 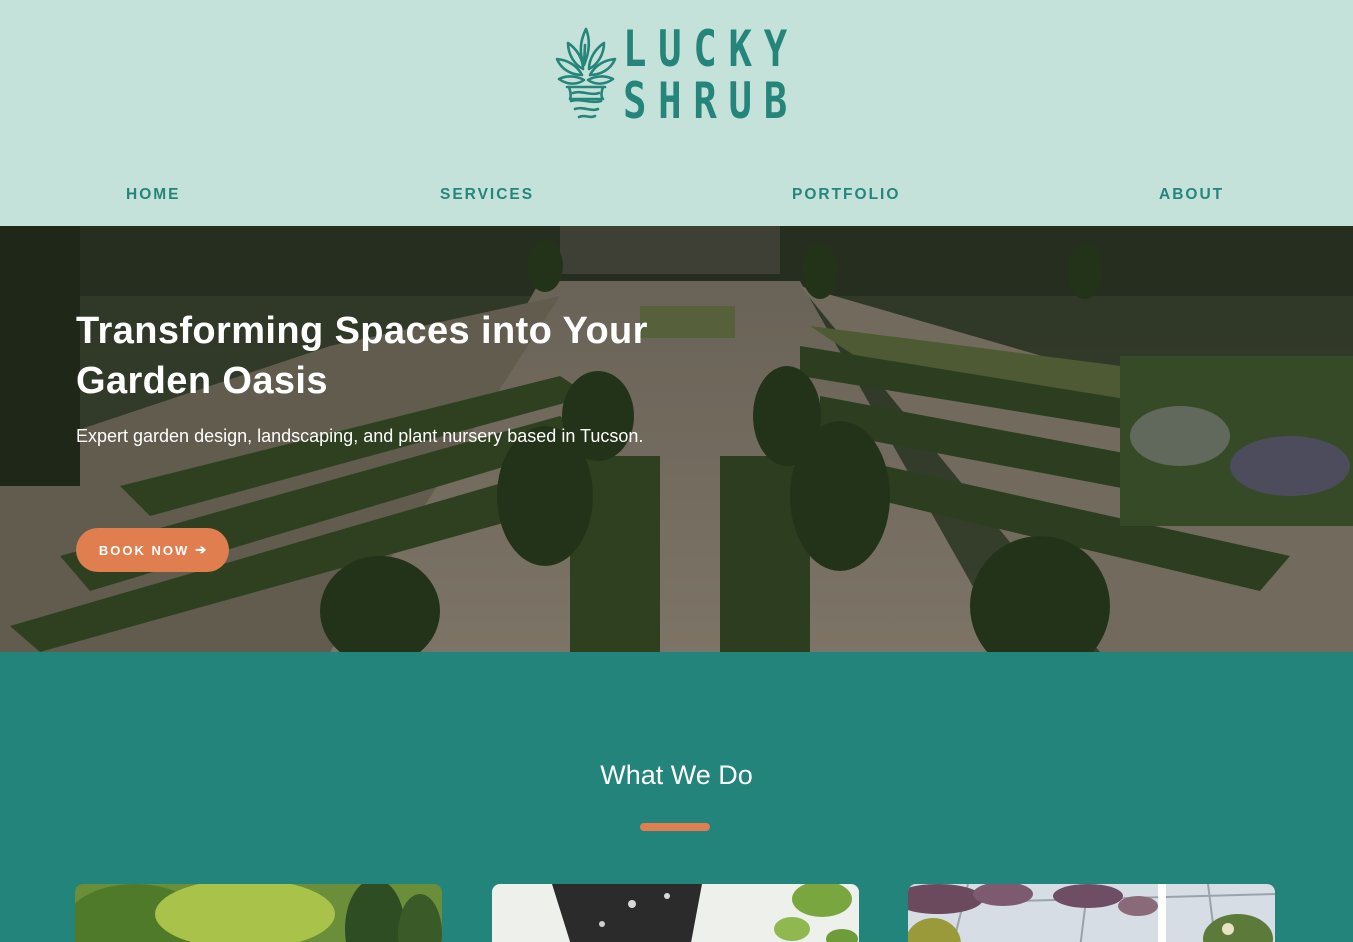 I want to click on book-now-button: BOOK NOW ➔, so click(x=152, y=550).